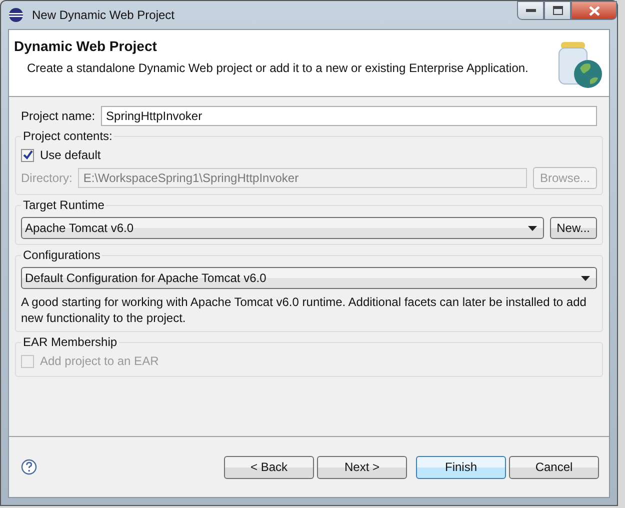 The image size is (625, 508). I want to click on jar-globe-icon, so click(580, 65).